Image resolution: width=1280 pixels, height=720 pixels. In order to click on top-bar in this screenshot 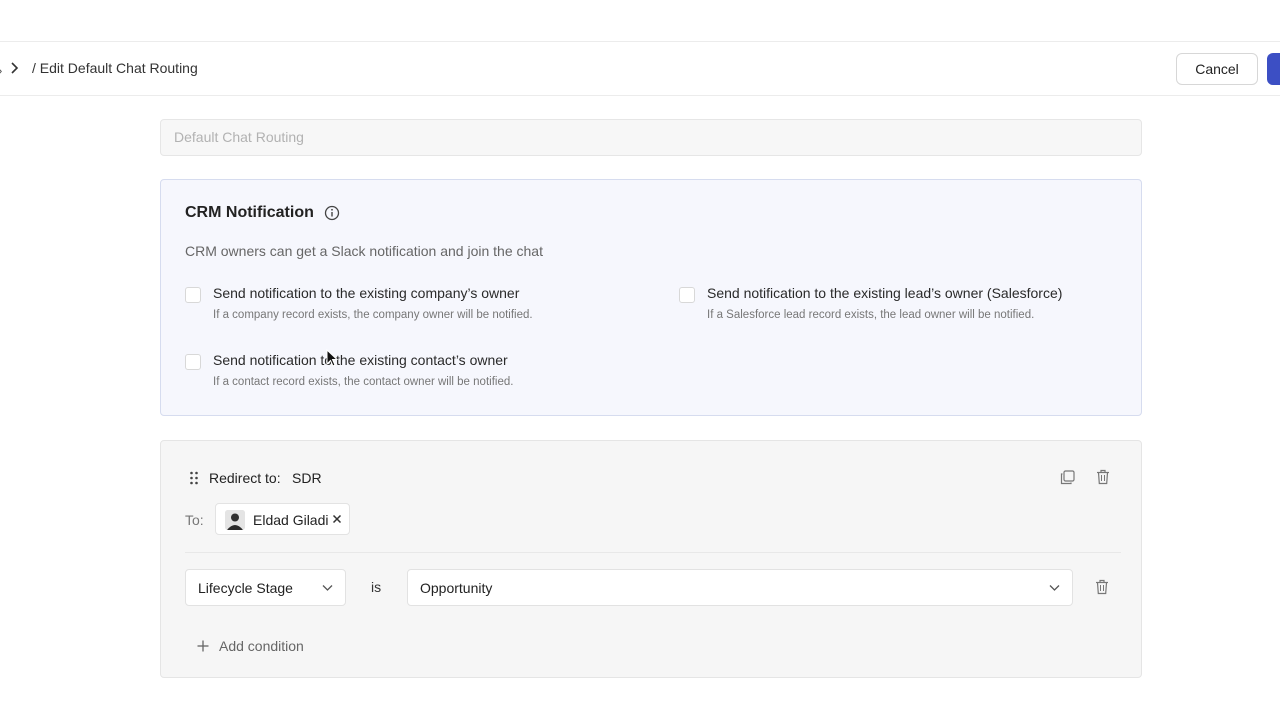, I will do `click(640, 21)`.